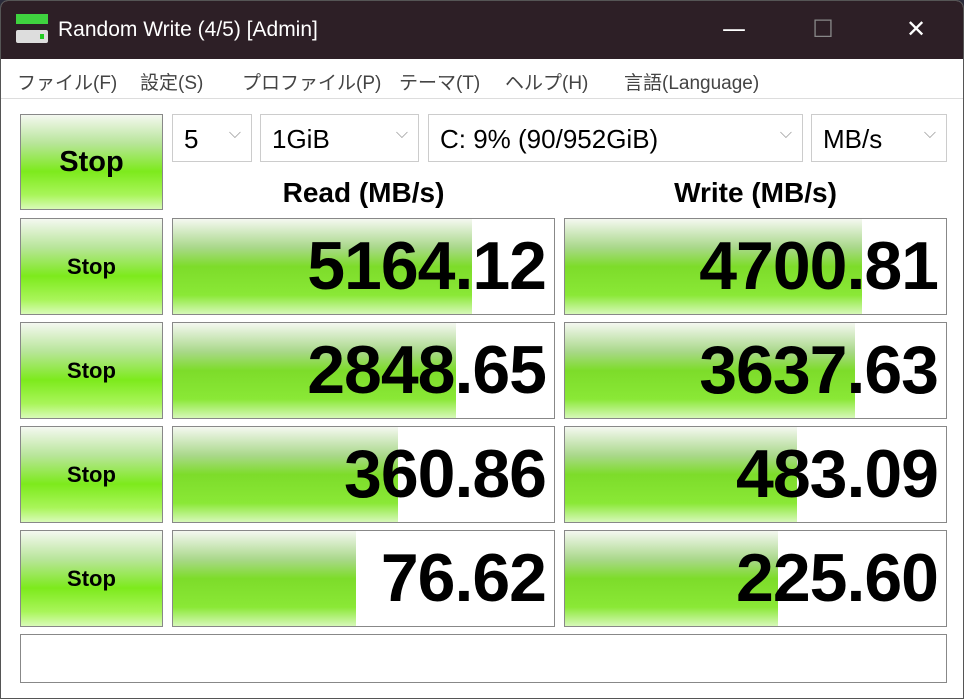  Describe the element at coordinates (837, 578) in the screenshot. I see `write-value: 225.60` at that location.